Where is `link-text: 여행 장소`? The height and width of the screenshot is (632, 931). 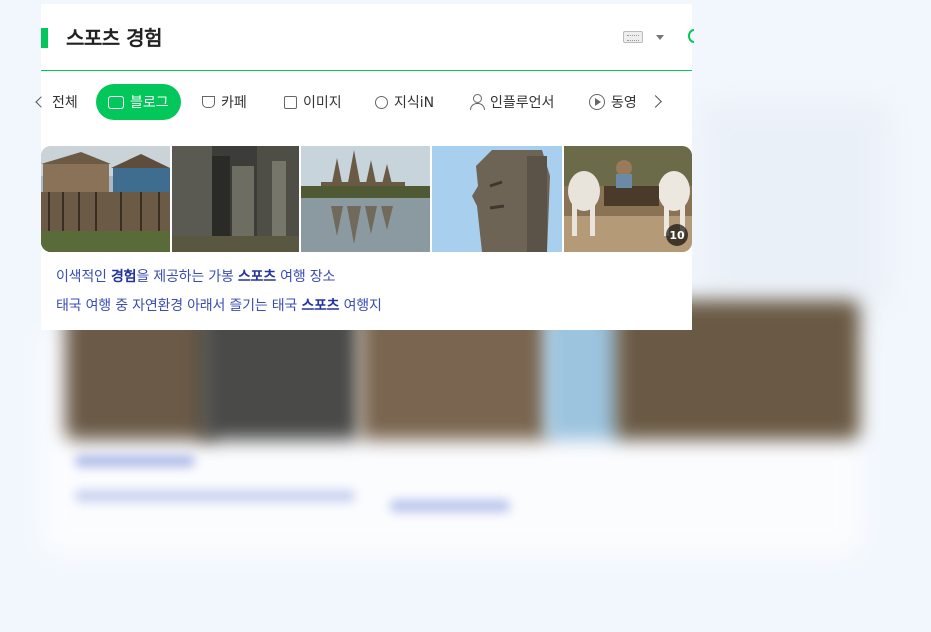 link-text: 여행 장소 is located at coordinates (305, 277).